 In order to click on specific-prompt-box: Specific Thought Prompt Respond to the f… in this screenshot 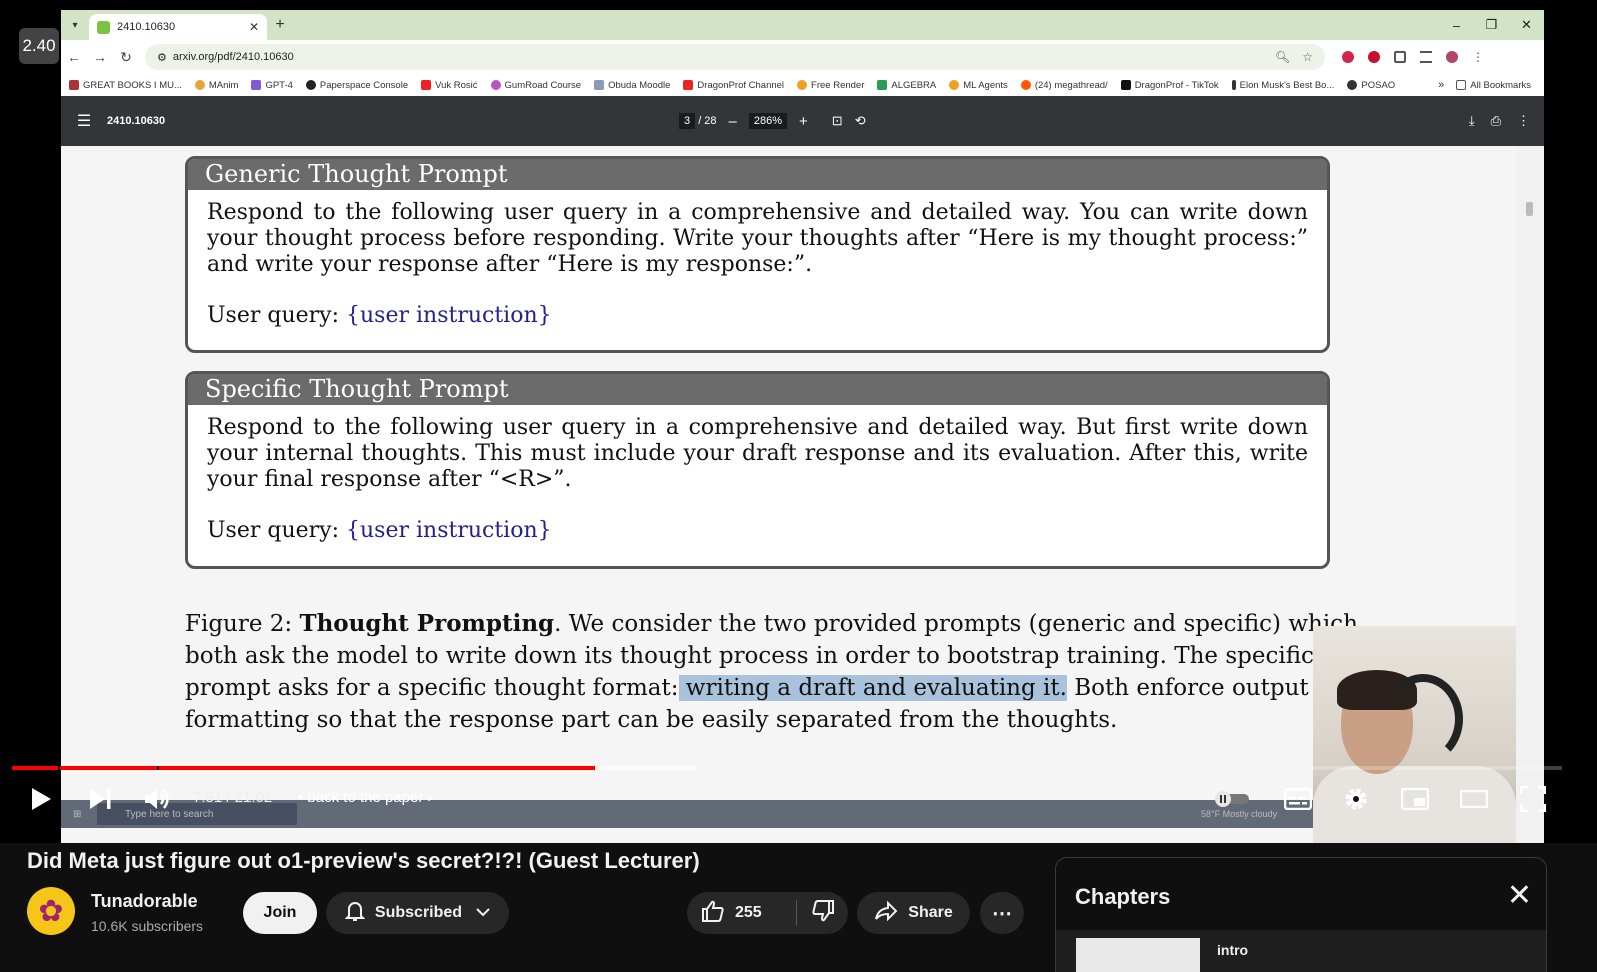, I will do `click(757, 470)`.